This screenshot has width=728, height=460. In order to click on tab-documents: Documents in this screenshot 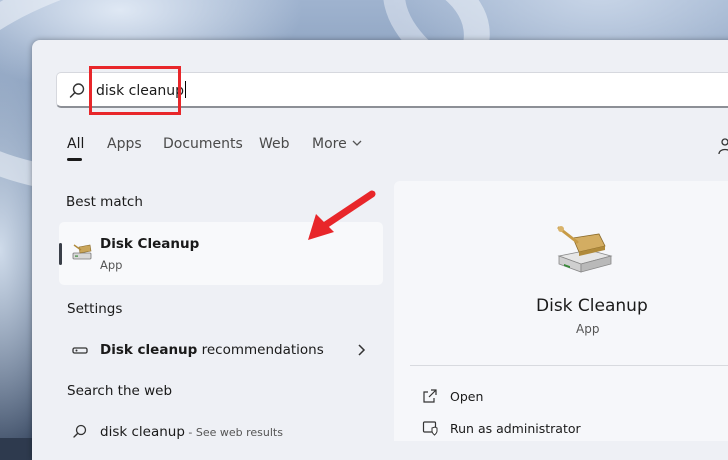, I will do `click(203, 144)`.